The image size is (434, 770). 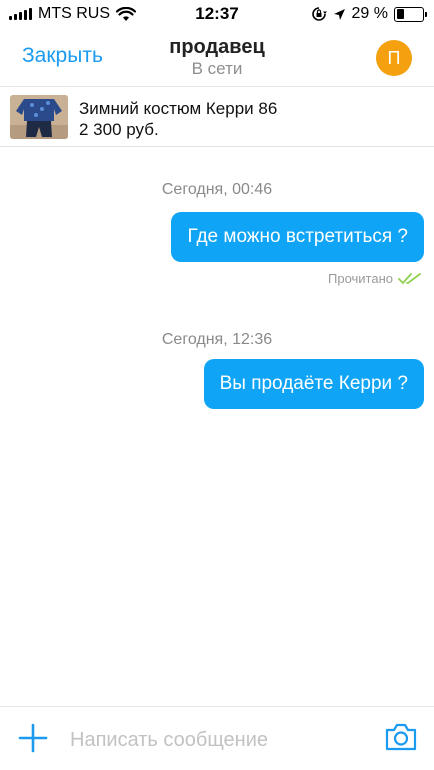 I want to click on read-receipt: Прочитано, so click(x=375, y=278).